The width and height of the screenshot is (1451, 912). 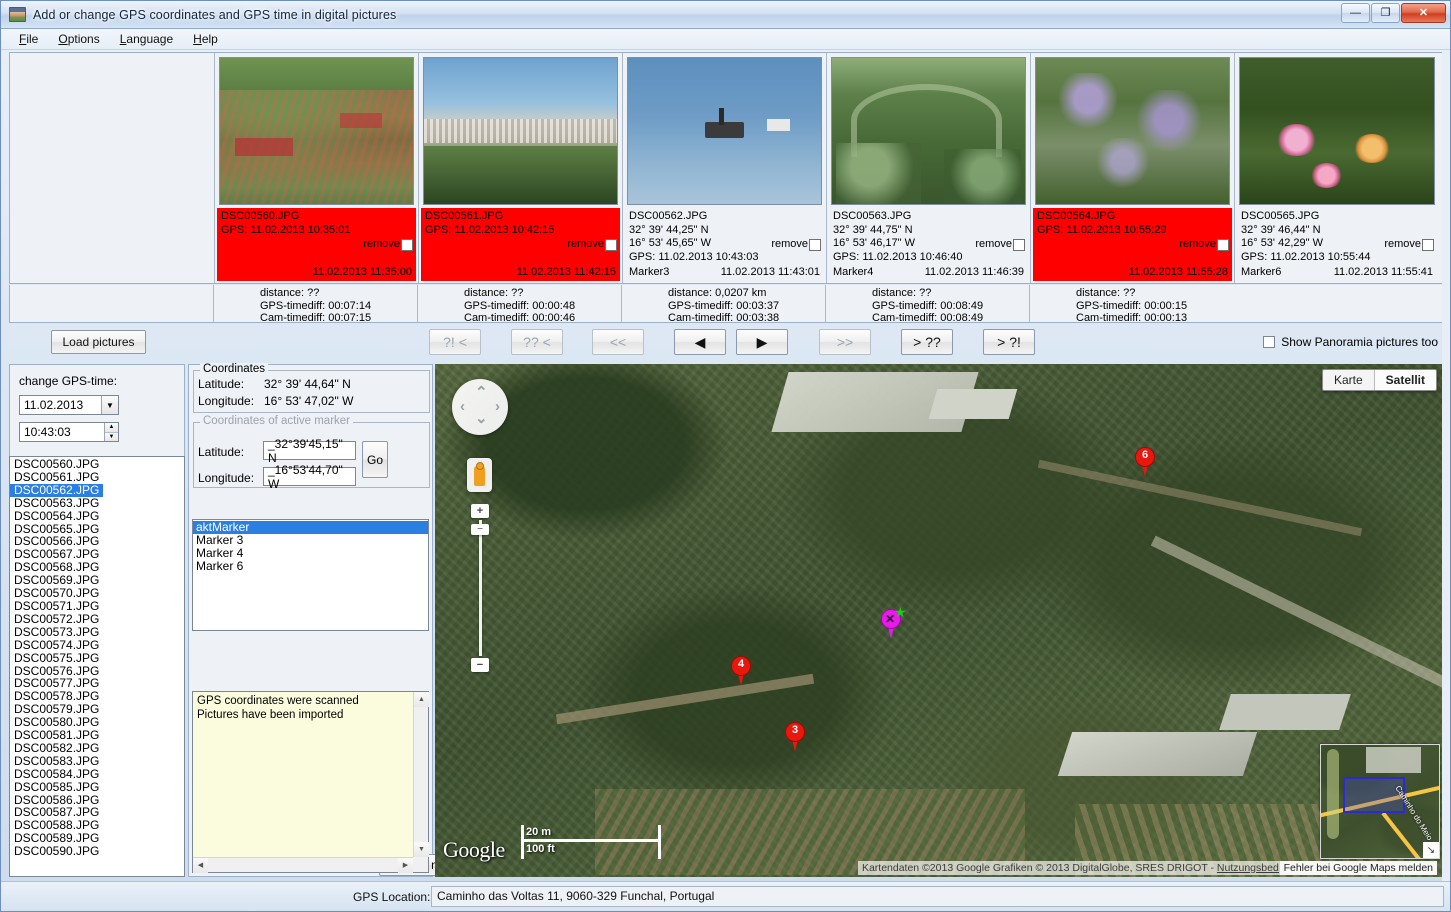 I want to click on nav-last-button: >>, so click(x=845, y=342).